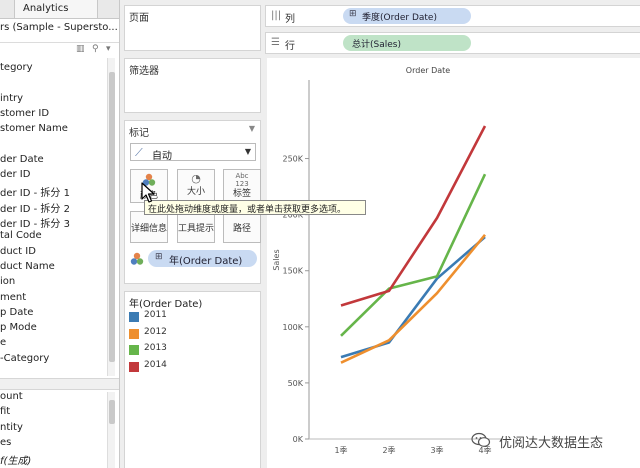 The image size is (640, 468). Describe the element at coordinates (196, 186) in the screenshot. I see `size-button: ◔ 大小` at that location.